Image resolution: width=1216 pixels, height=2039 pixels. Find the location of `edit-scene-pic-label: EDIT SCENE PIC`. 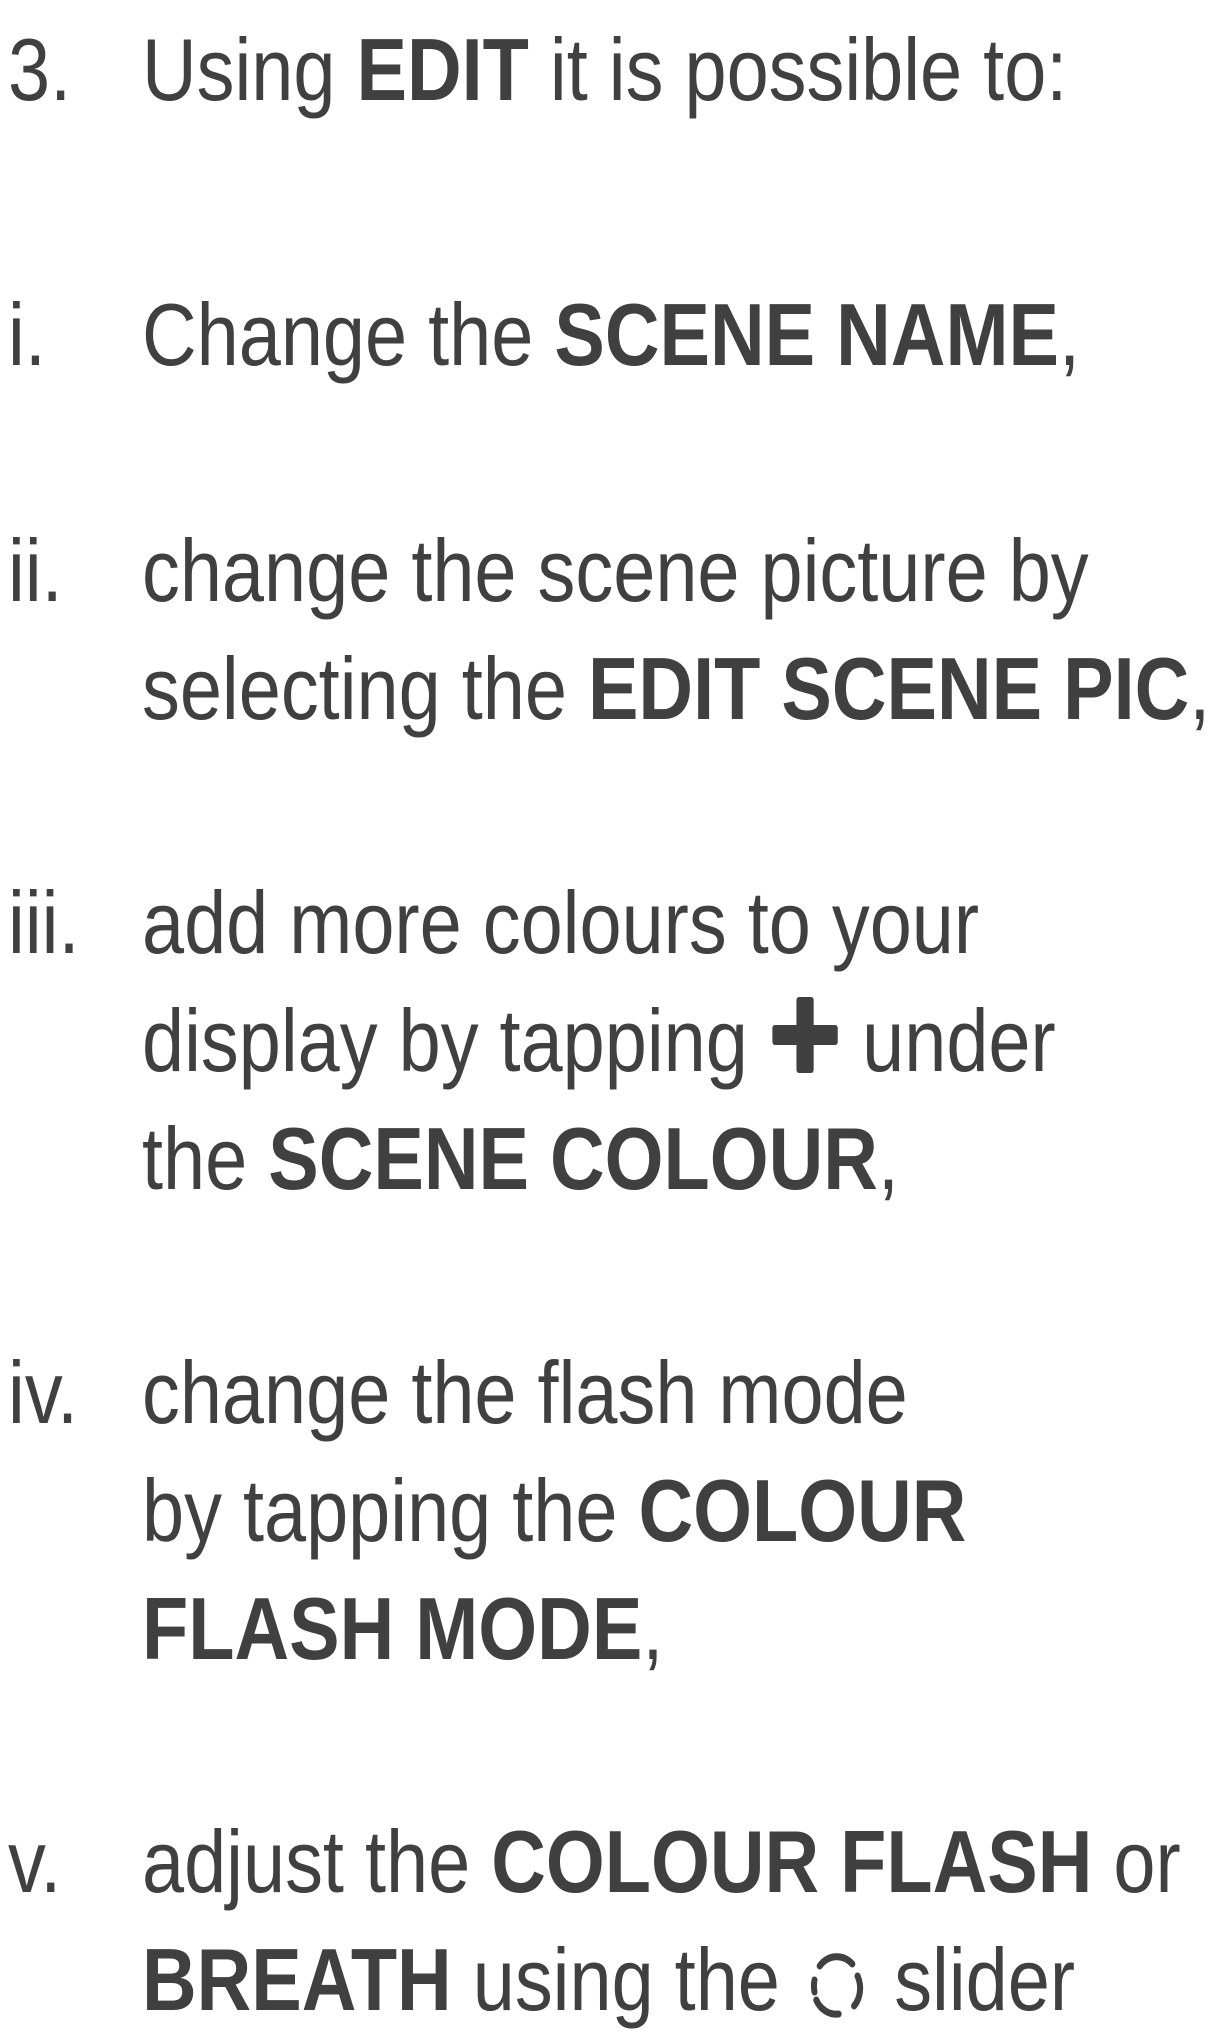

edit-scene-pic-label: EDIT SCENE PIC is located at coordinates (888, 688).